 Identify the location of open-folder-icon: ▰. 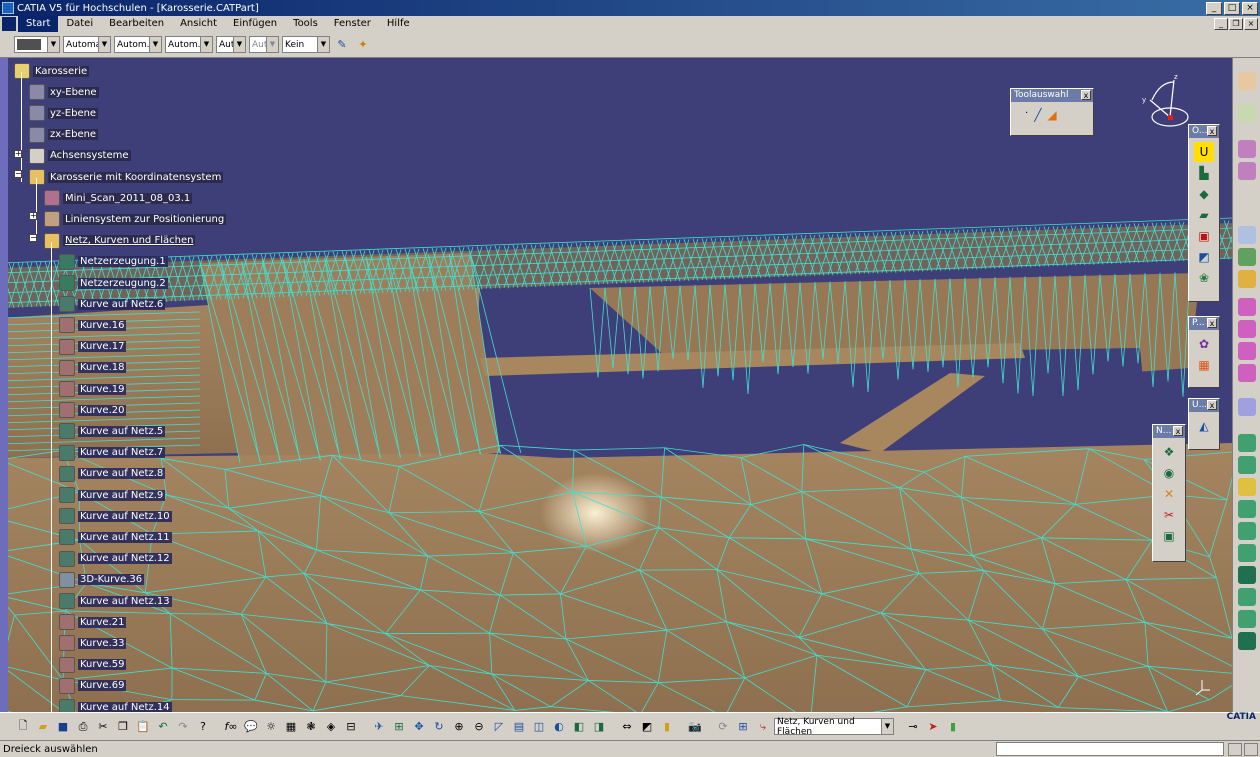
(43, 727).